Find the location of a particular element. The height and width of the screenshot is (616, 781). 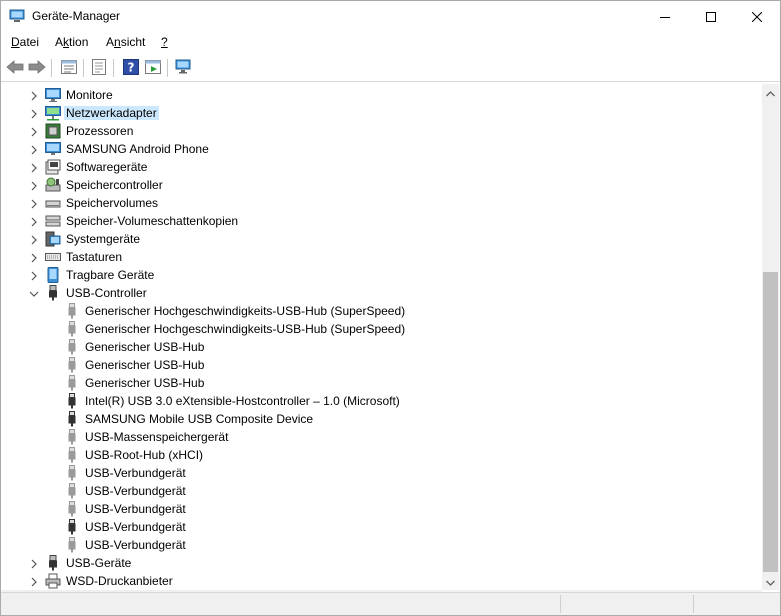

tree-item-netzwerkadapter: Netzwerkadapter is located at coordinates (381, 113).